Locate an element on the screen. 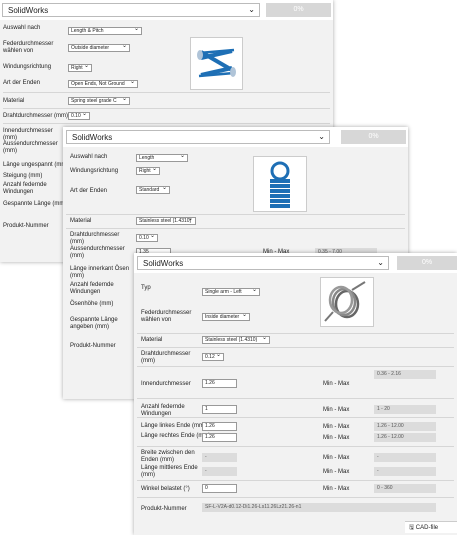 This screenshot has height=535, width=457. gespannte-laenge-label: Gespannte Länge angeben (mm) is located at coordinates (94, 323).